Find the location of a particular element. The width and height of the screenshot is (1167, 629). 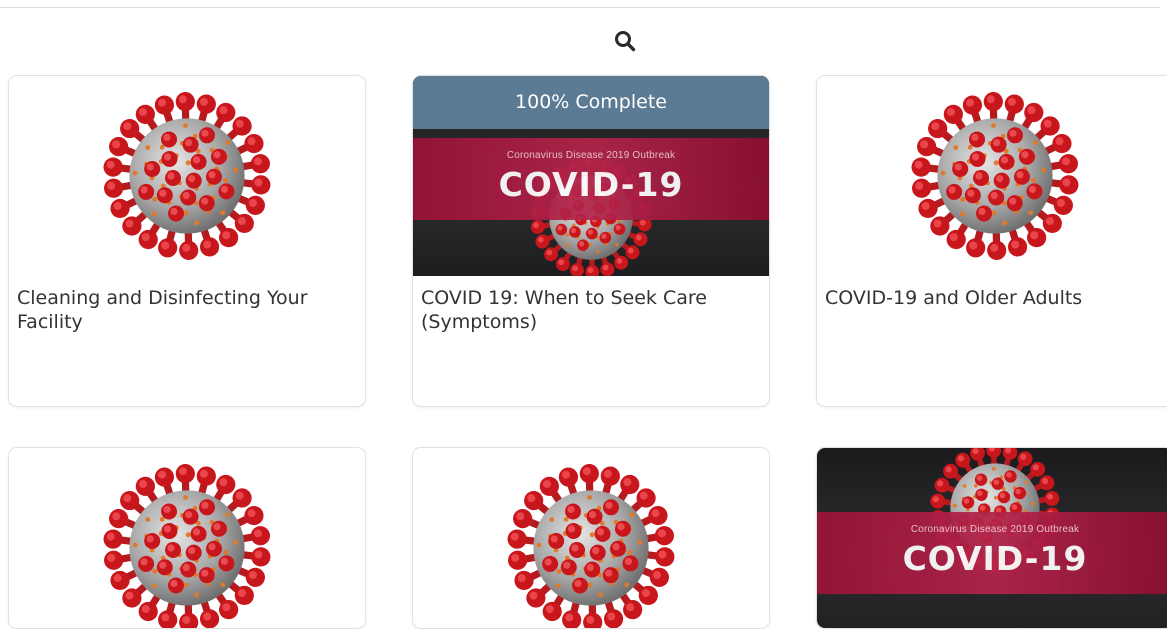

top-divider is located at coordinates (580, 7).